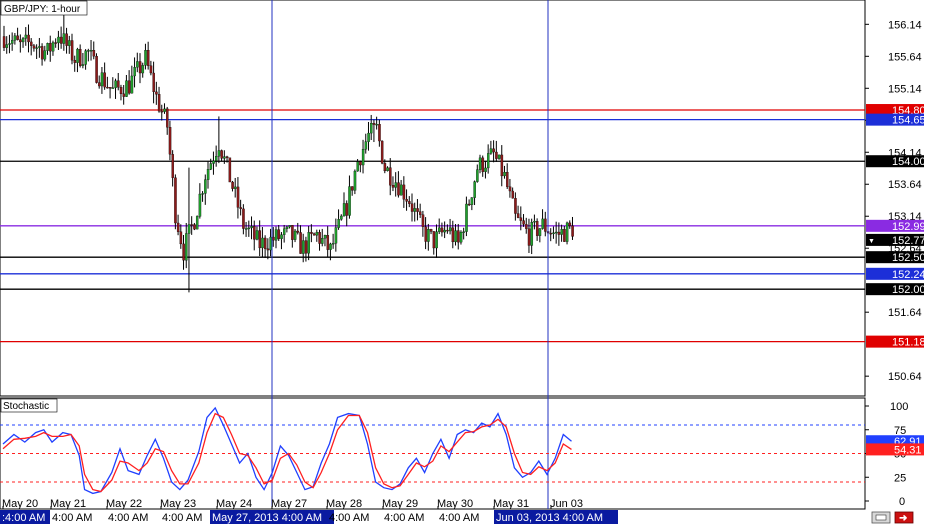 Image resolution: width=925 pixels, height=525 pixels. Describe the element at coordinates (178, 504) in the screenshot. I see `x-date-label: May 23` at that location.